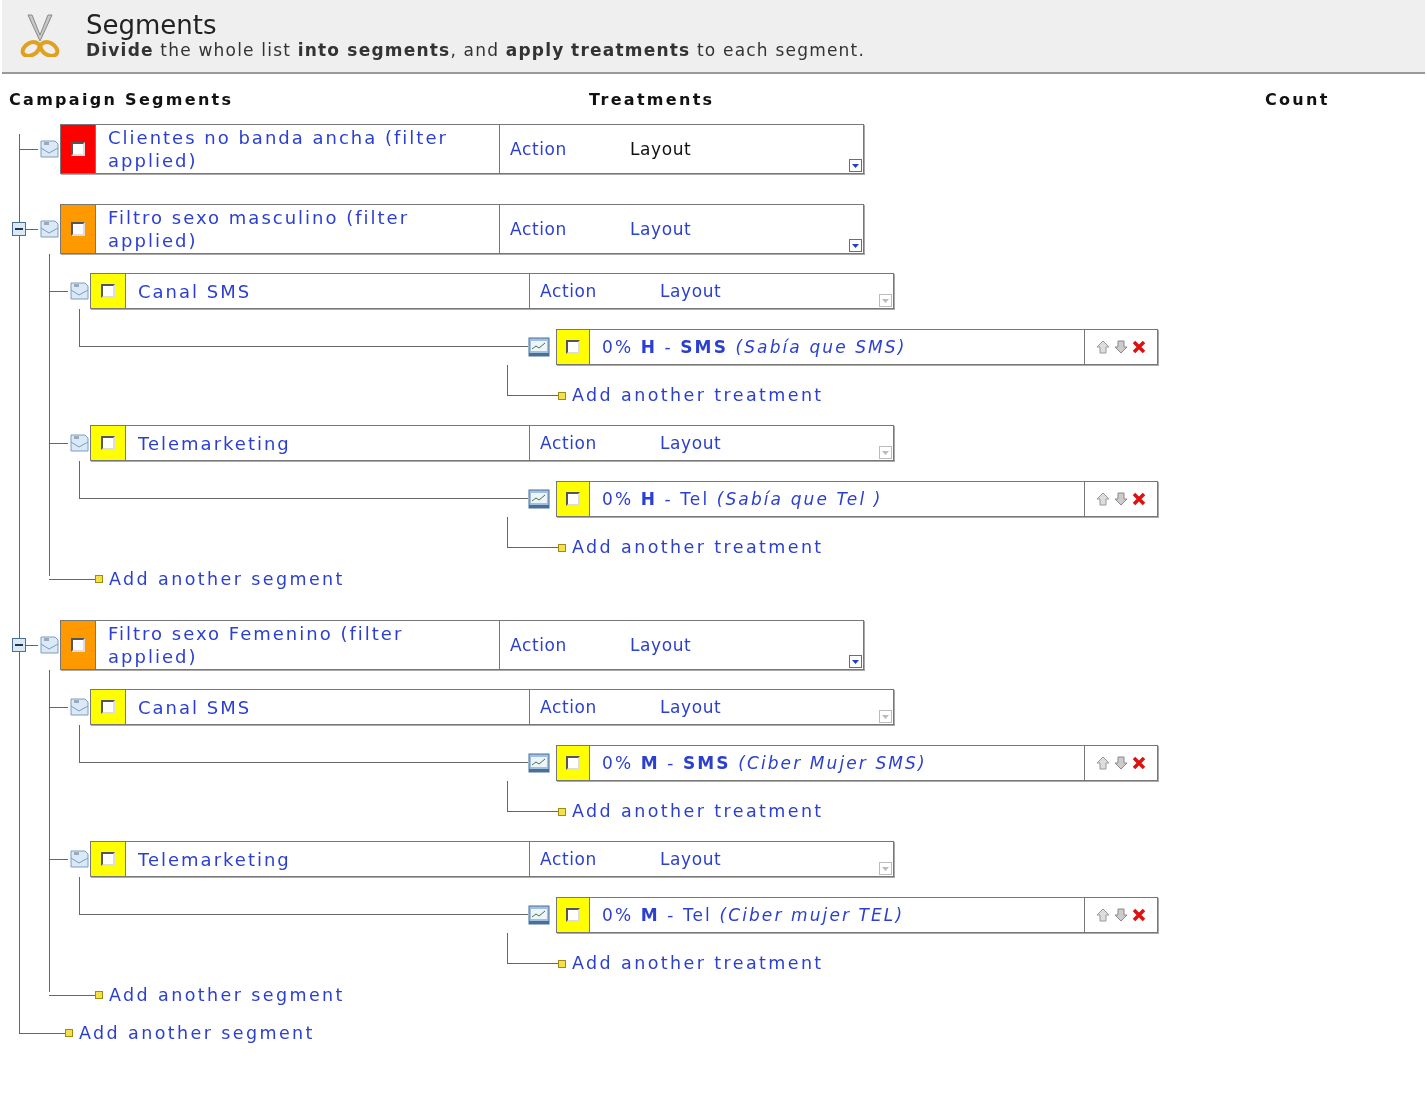 This screenshot has width=1427, height=1109. What do you see at coordinates (1298, 100) in the screenshot?
I see `column-heading: Count` at bounding box center [1298, 100].